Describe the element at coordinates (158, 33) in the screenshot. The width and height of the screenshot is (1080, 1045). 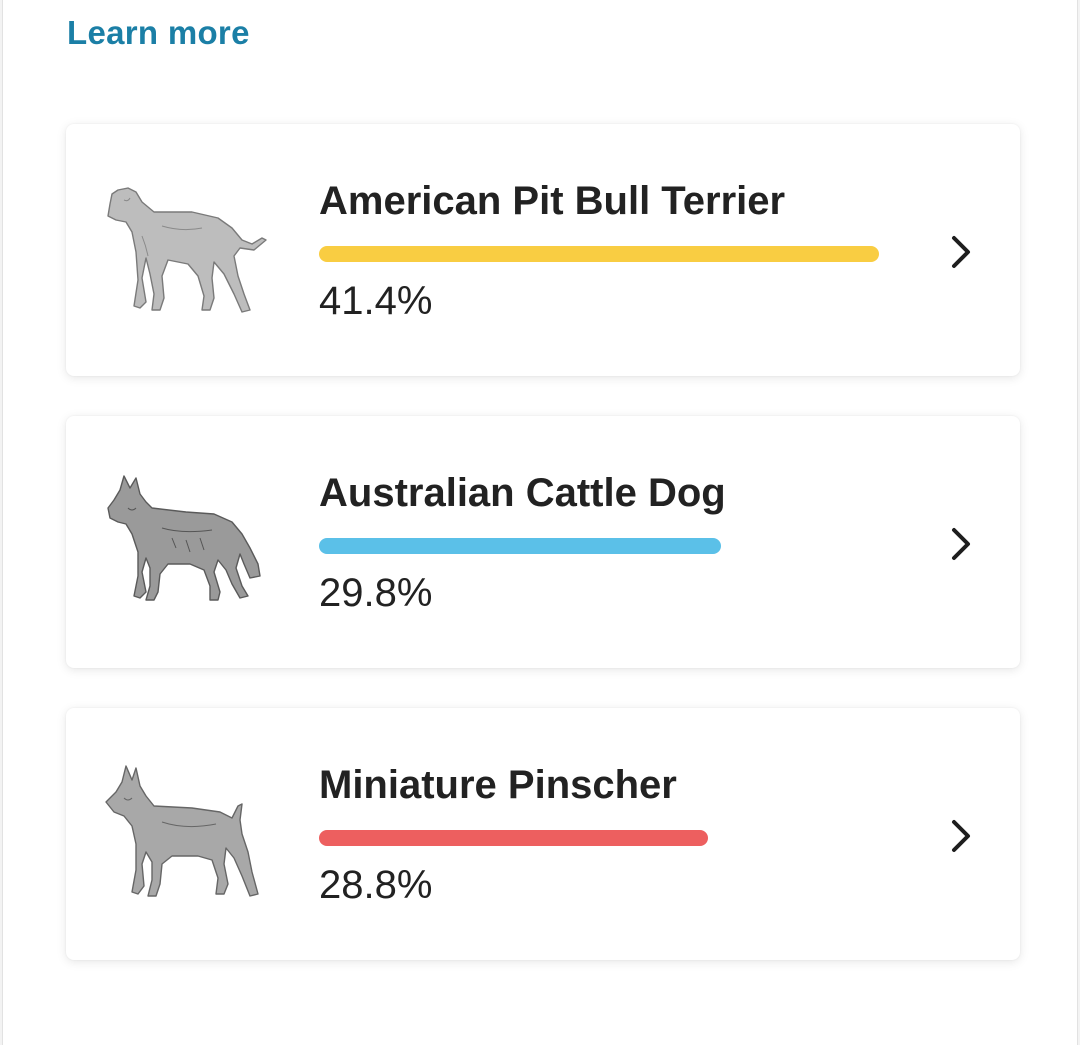
I see `learn-more-link: Learn more` at that location.